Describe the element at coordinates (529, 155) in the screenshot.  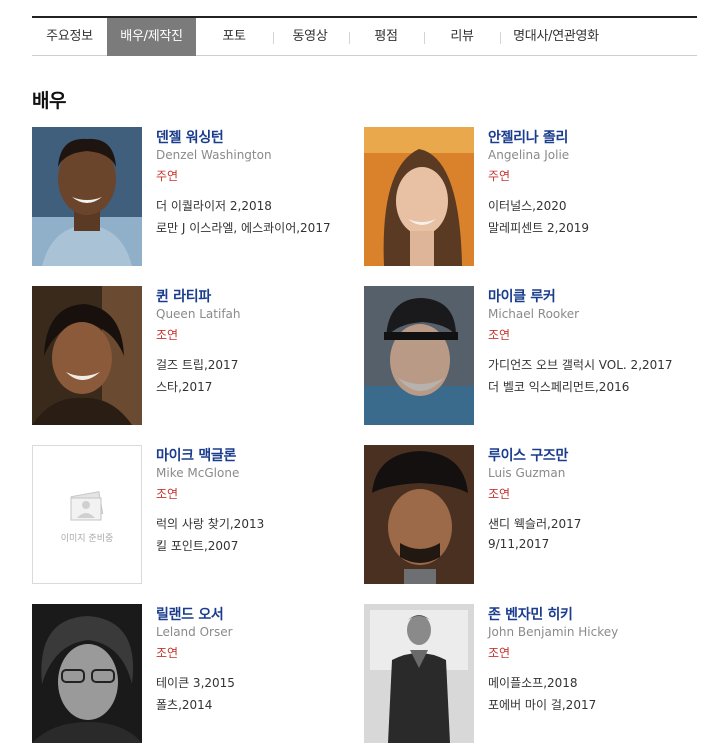
I see `actor-english-name: Angelina Jolie` at that location.